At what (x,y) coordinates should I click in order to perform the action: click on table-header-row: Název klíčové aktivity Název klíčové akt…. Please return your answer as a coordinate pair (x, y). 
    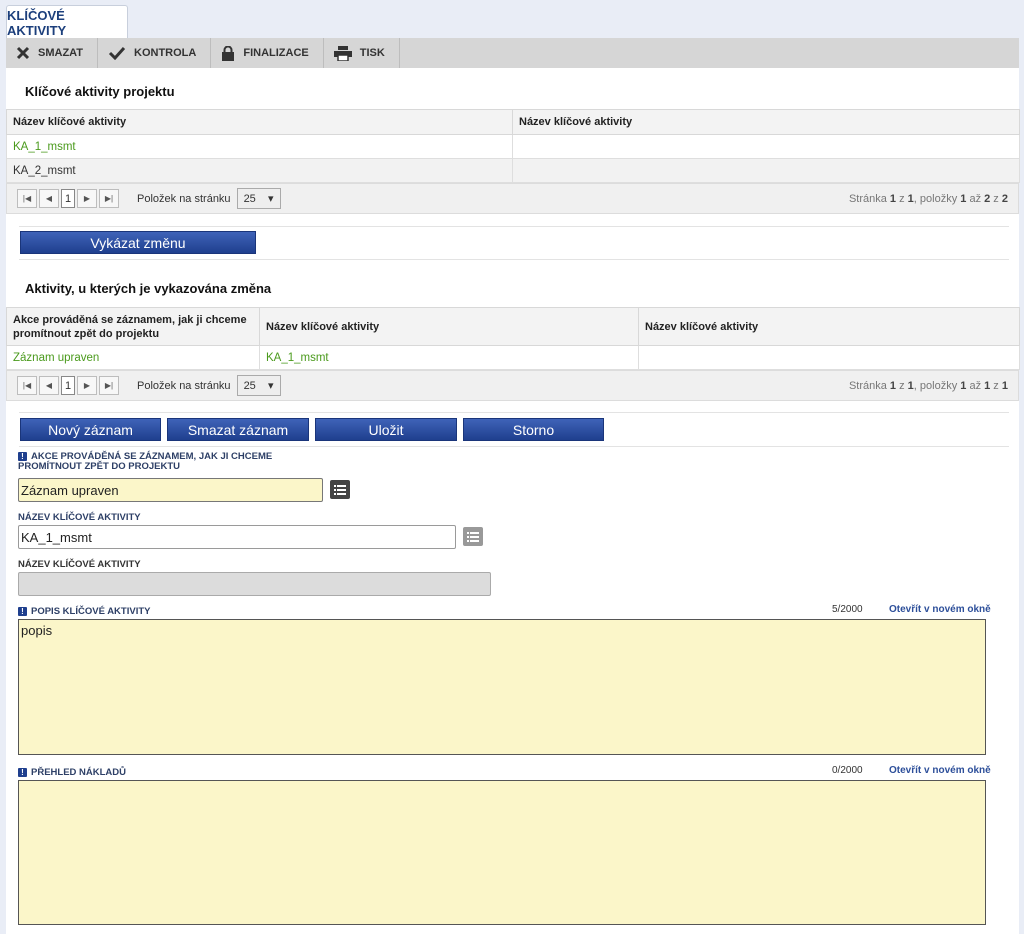
    Looking at the image, I should click on (513, 122).